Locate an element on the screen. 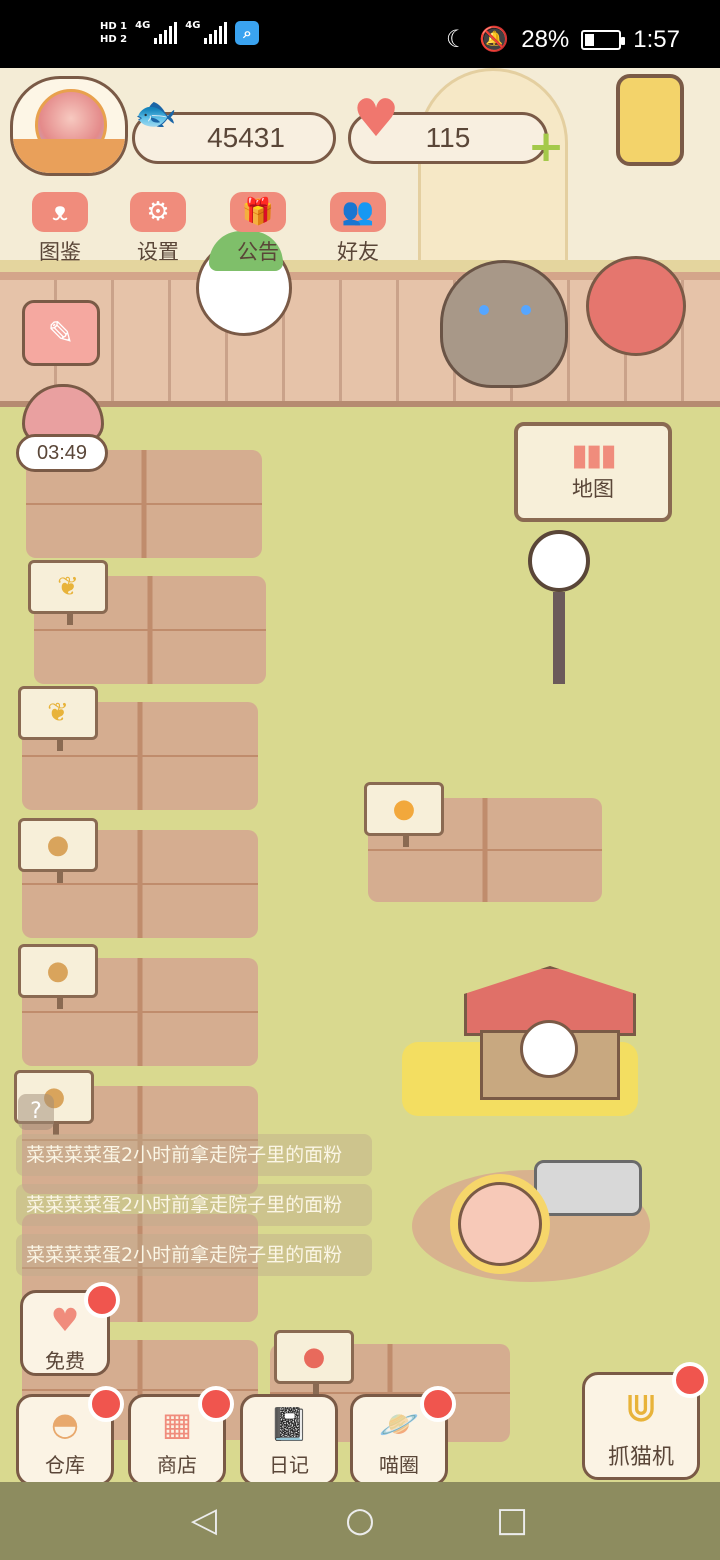  diary-button: 📓 日记 is located at coordinates (289, 1440).